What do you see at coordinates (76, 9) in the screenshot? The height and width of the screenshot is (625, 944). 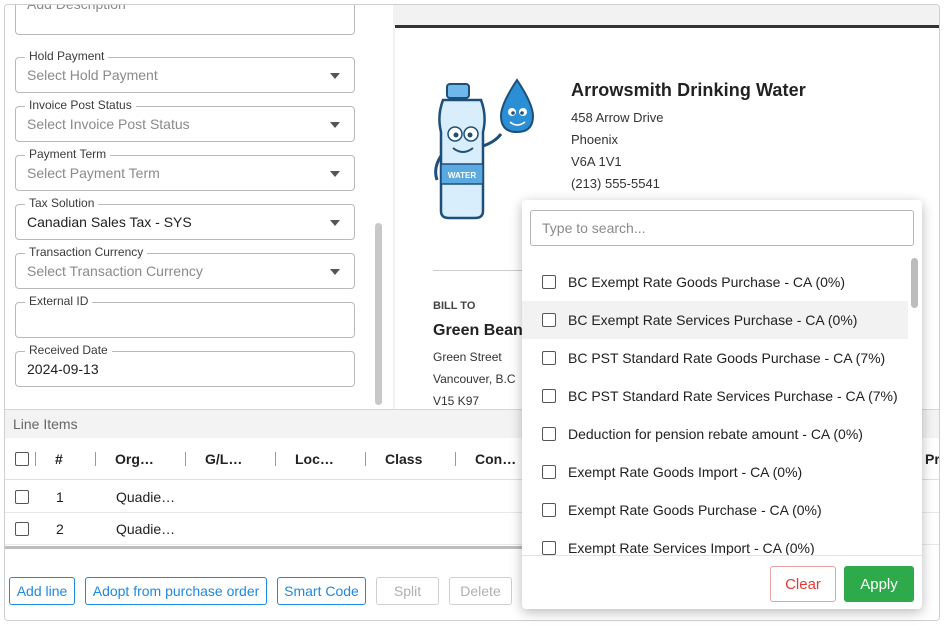 I see `description-placeholder: Add Description` at bounding box center [76, 9].